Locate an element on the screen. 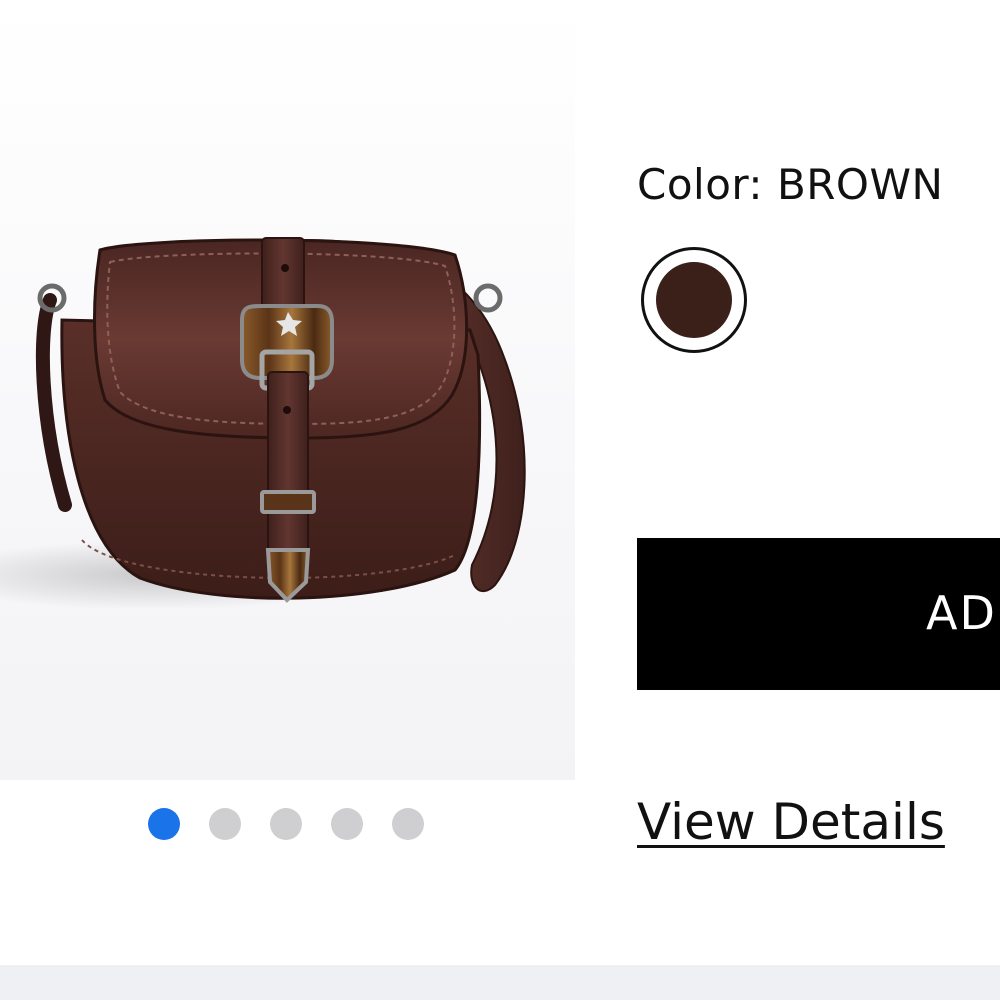  color-label-value: BROWN is located at coordinates (860, 184).